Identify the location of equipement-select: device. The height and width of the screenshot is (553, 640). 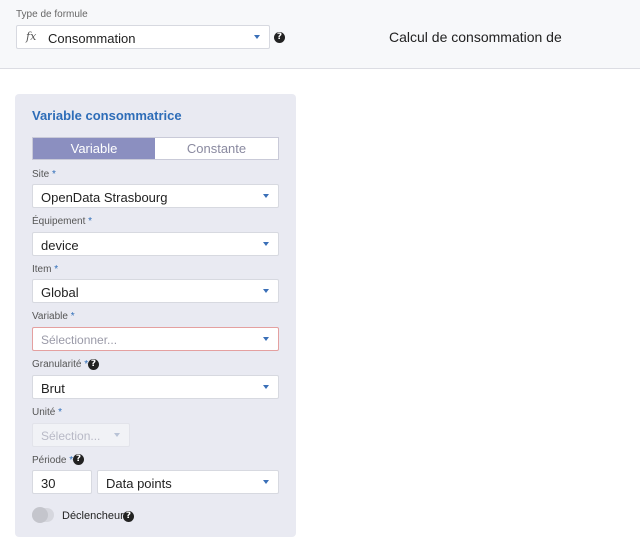
(155, 244).